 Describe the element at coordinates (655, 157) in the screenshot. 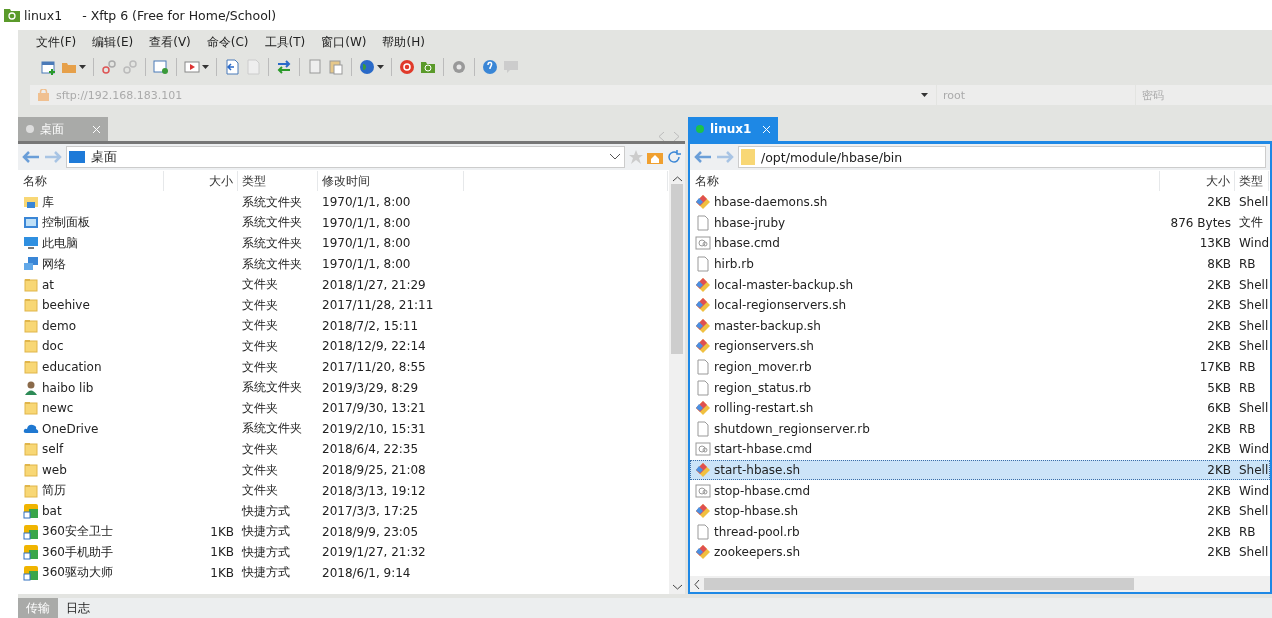

I see `home-folder-icon` at that location.